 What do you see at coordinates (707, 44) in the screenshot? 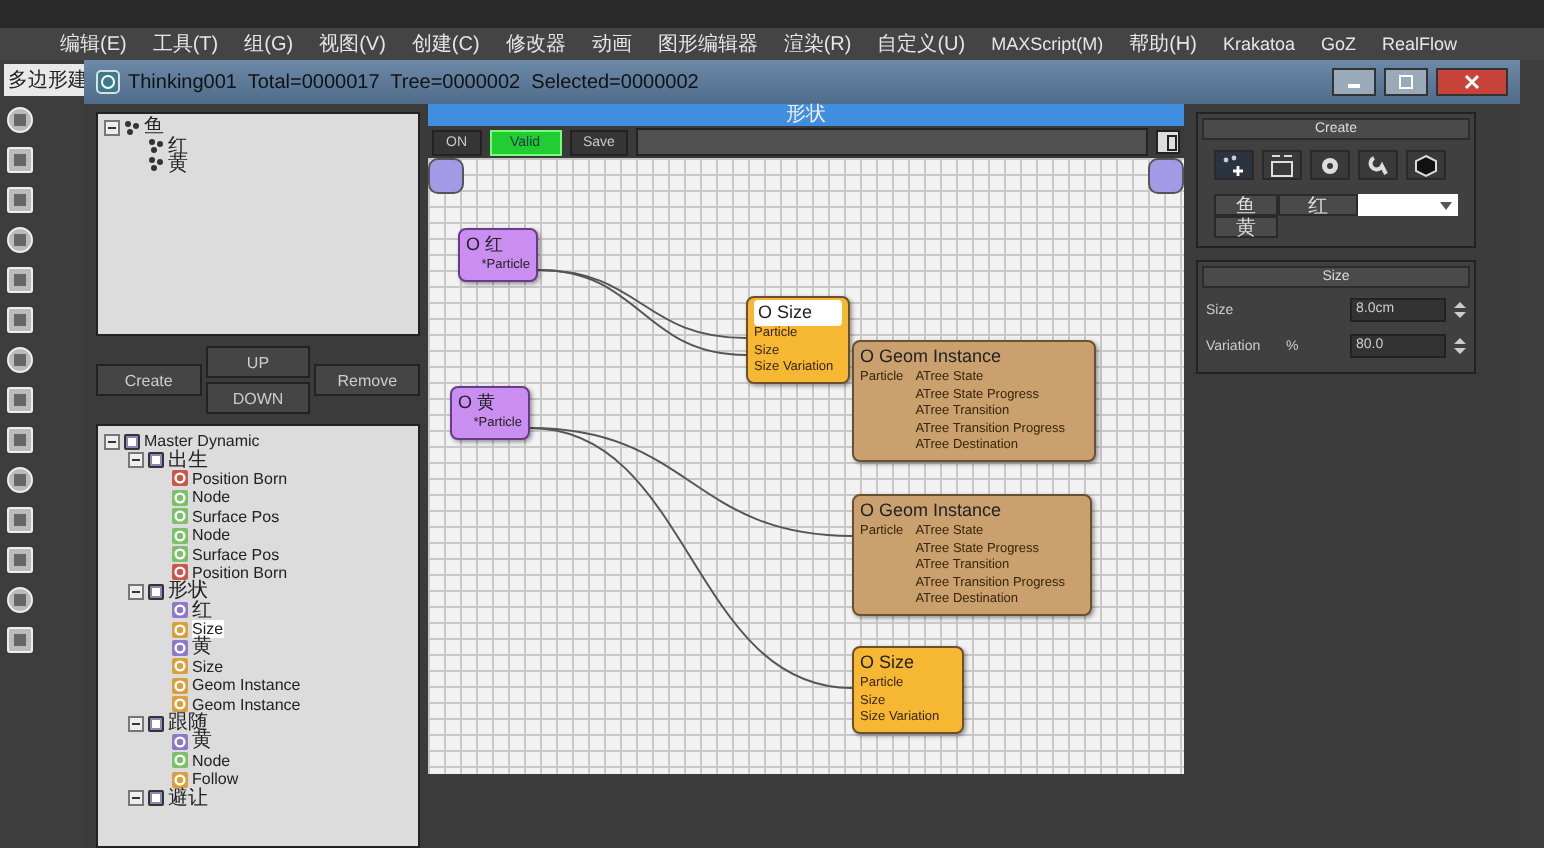
I see `menu-item: 图形编辑器` at bounding box center [707, 44].